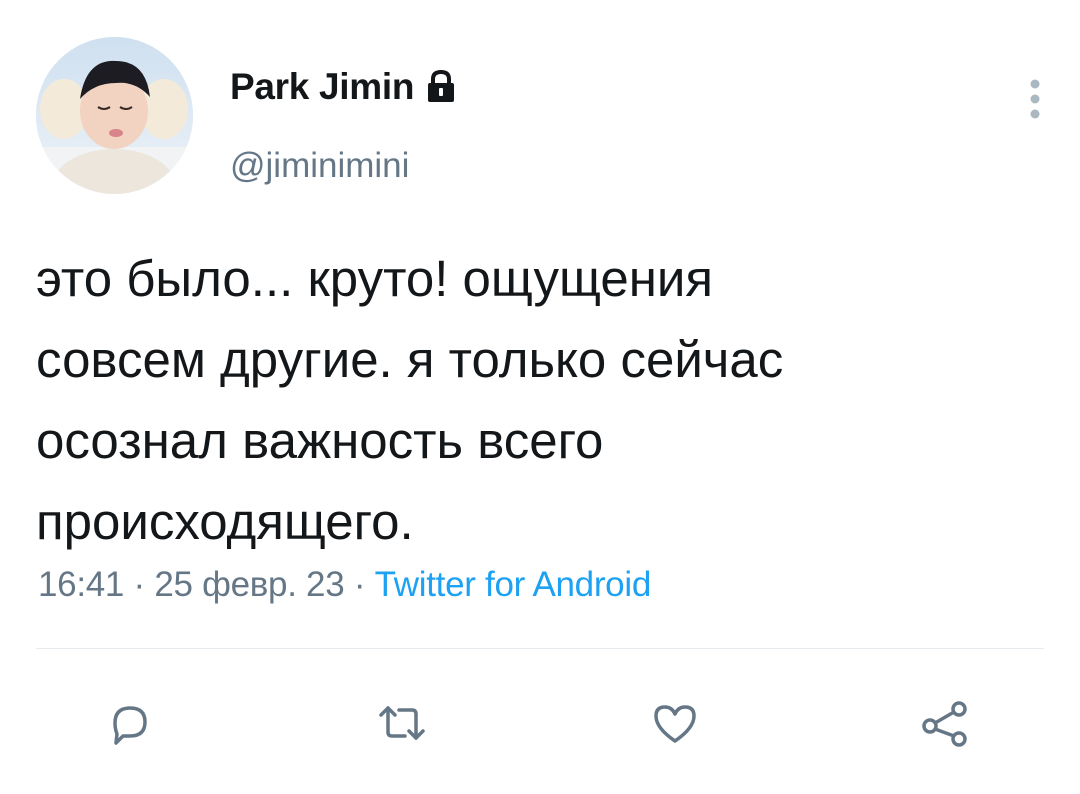 The height and width of the screenshot is (794, 1080). What do you see at coordinates (441, 87) in the screenshot?
I see `lock-icon` at bounding box center [441, 87].